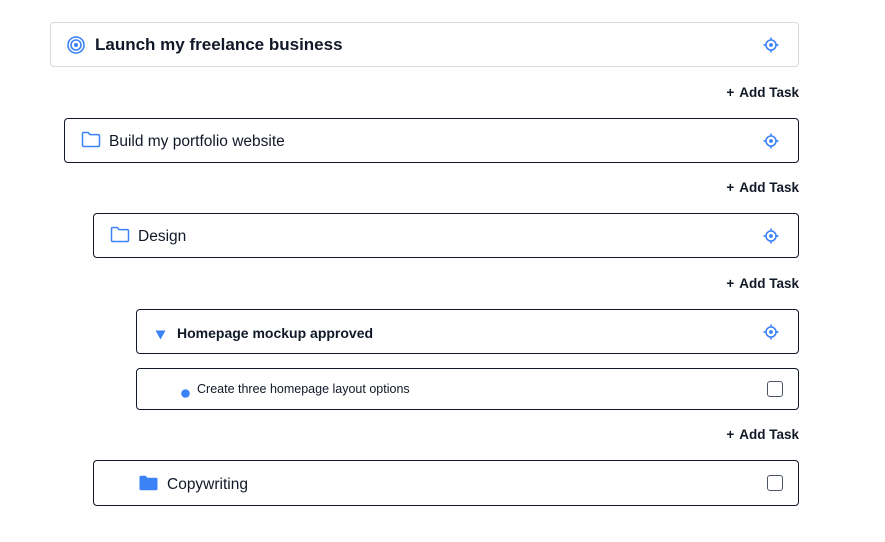  What do you see at coordinates (467, 389) in the screenshot?
I see `task-card: Create three homepage layout options` at bounding box center [467, 389].